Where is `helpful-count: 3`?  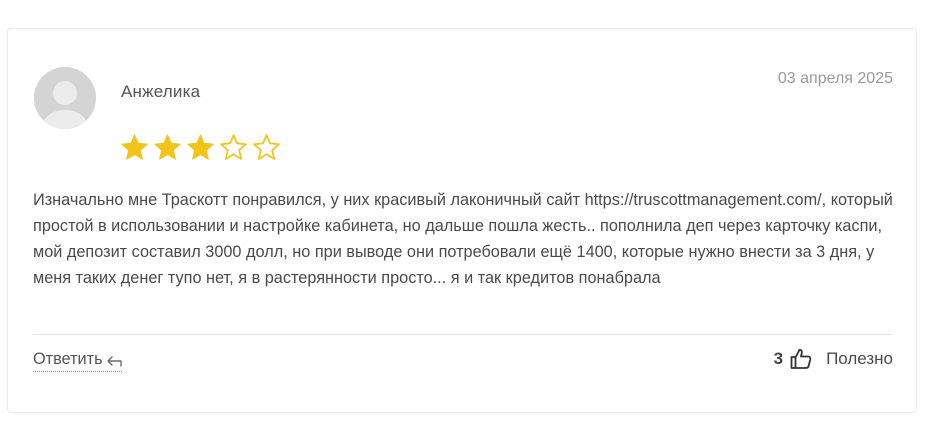
helpful-count: 3 is located at coordinates (778, 358).